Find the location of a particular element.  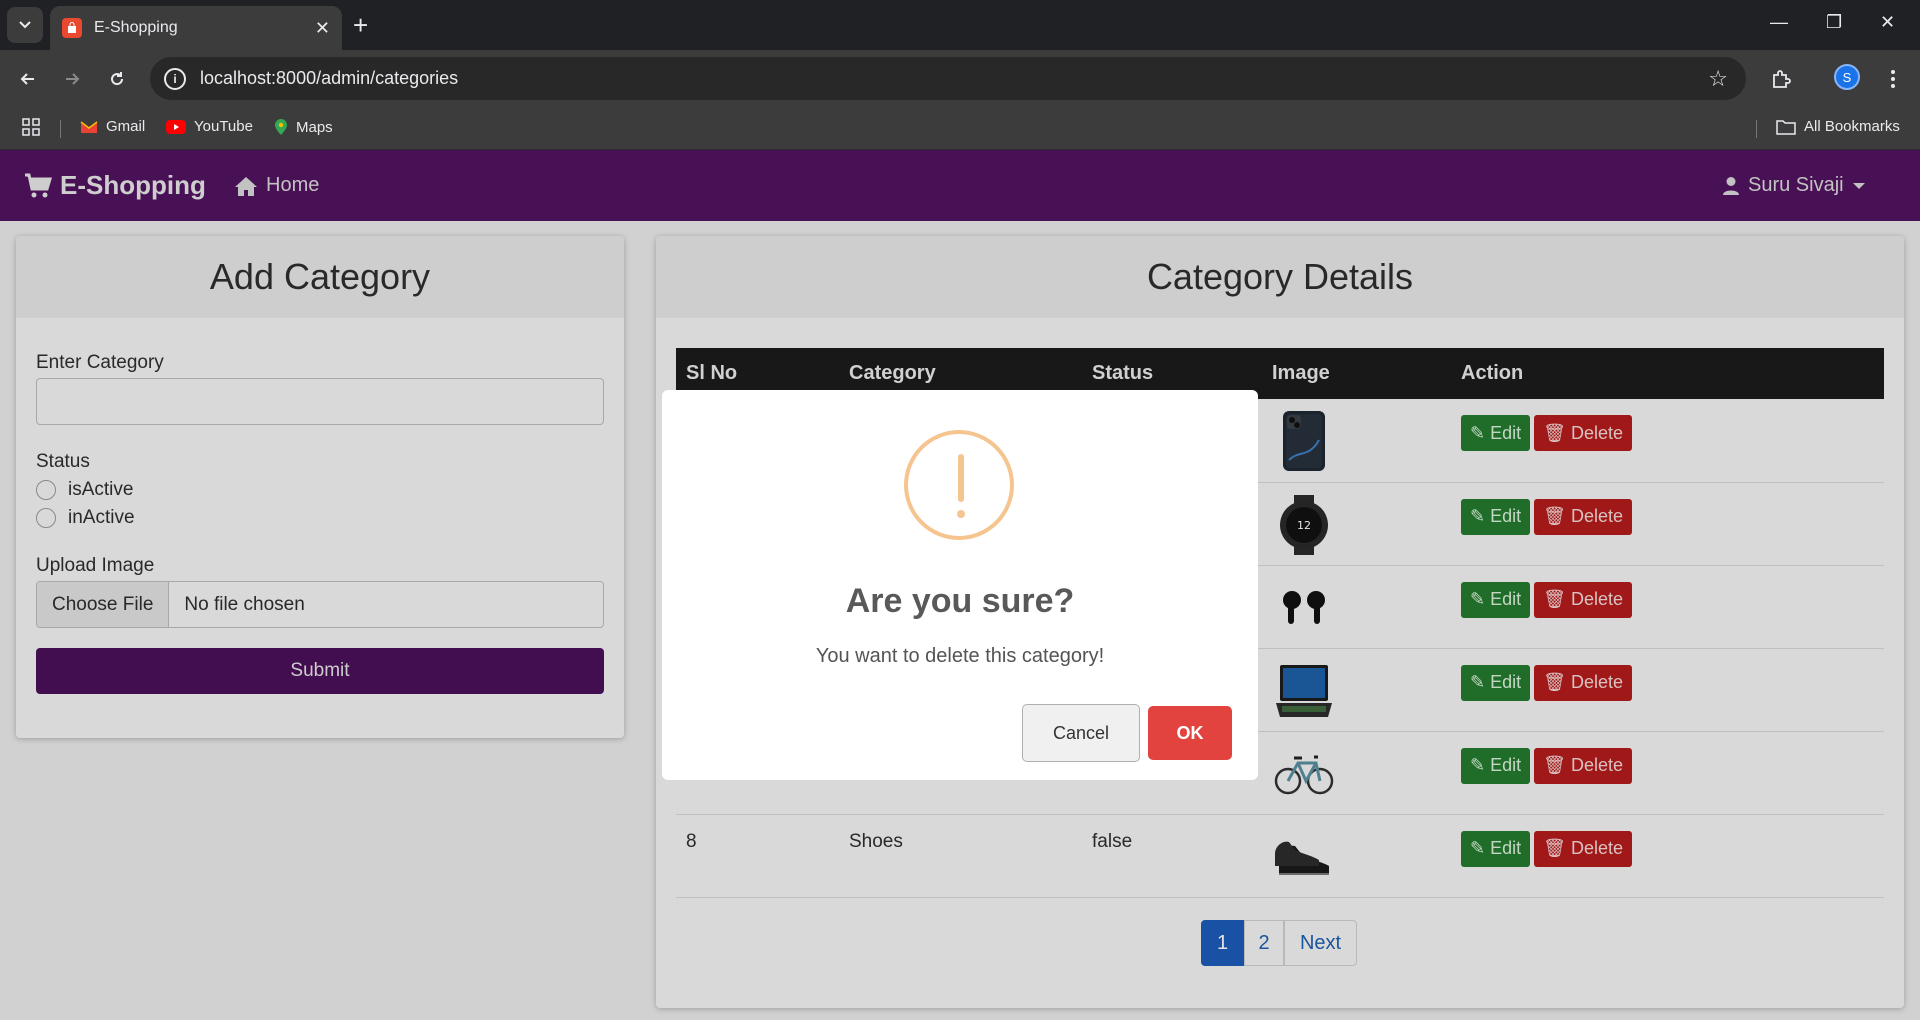

kebab-menu-icon is located at coordinates (1893, 79).